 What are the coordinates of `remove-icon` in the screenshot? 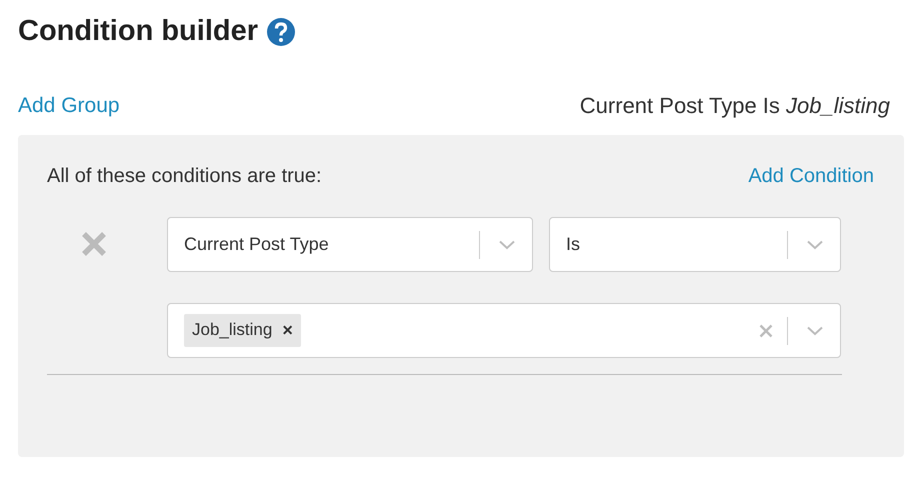 It's located at (94, 244).